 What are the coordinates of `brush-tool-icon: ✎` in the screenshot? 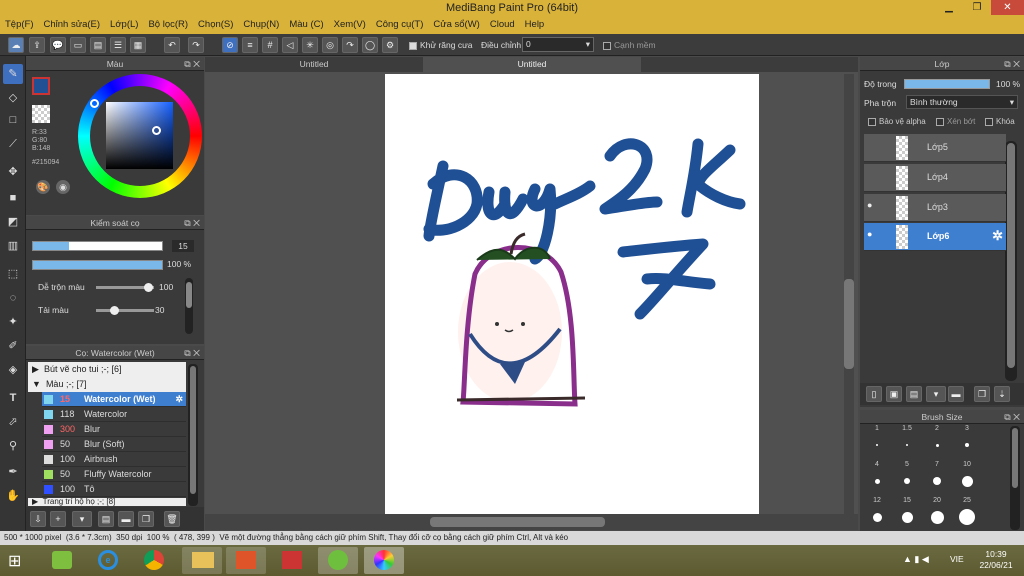 It's located at (13, 74).